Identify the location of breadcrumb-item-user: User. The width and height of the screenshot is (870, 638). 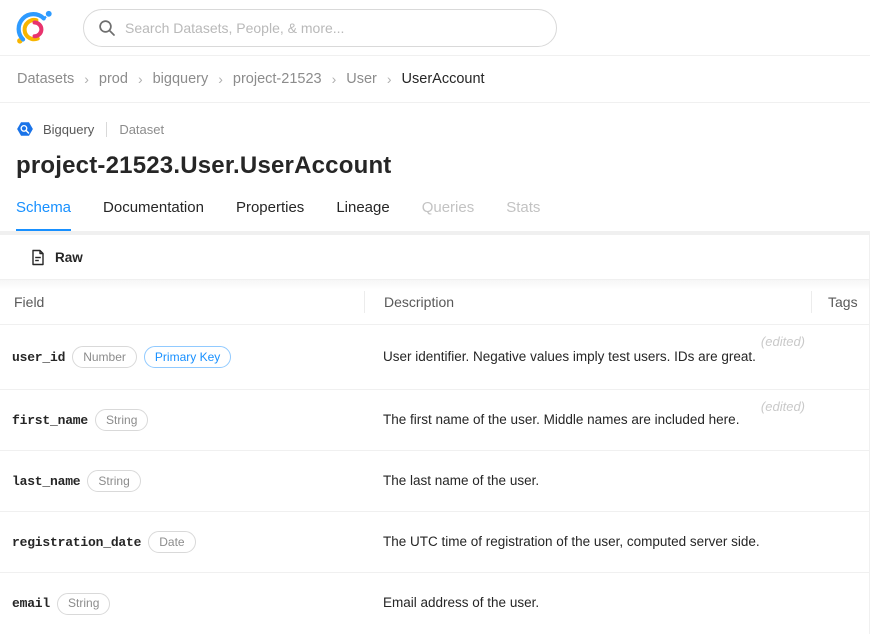
(361, 79).